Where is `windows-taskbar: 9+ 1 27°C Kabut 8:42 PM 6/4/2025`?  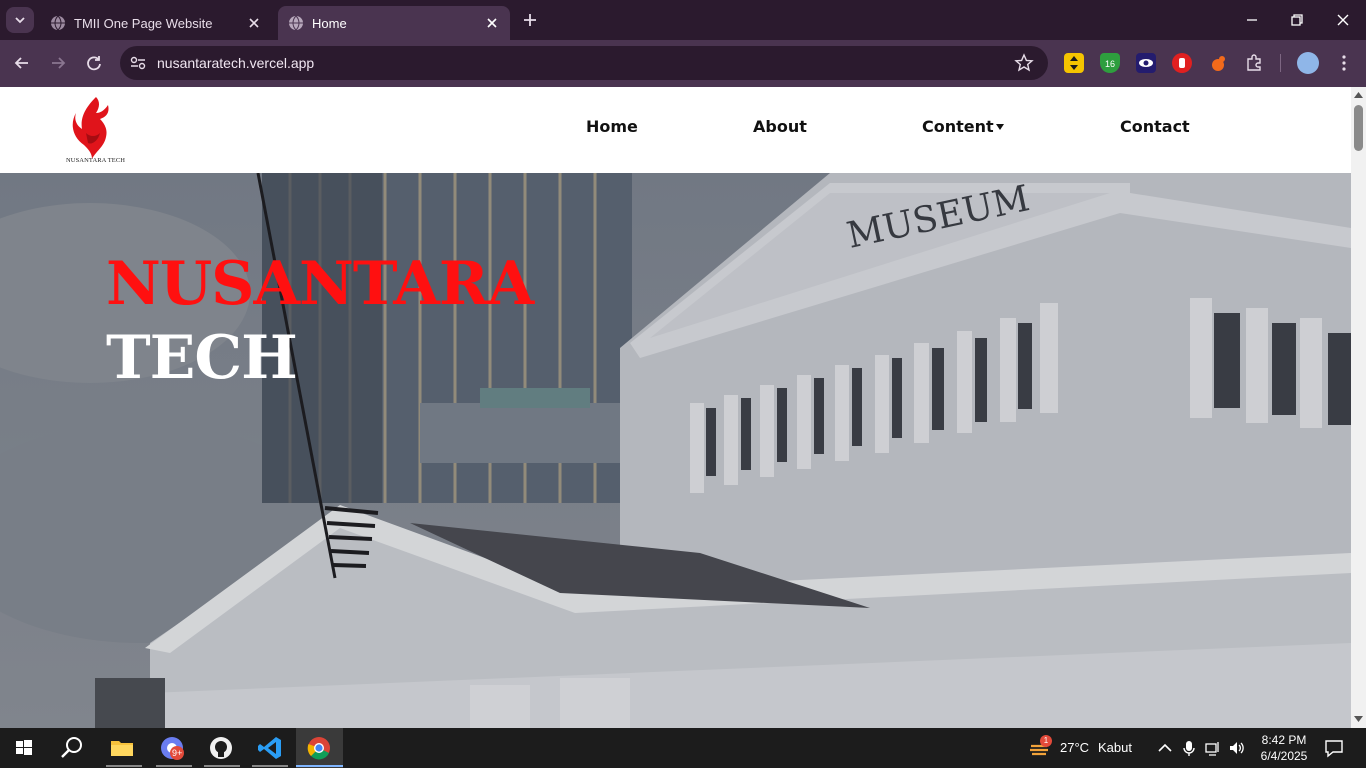 windows-taskbar: 9+ 1 27°C Kabut 8:42 PM 6/4/2025 is located at coordinates (683, 748).